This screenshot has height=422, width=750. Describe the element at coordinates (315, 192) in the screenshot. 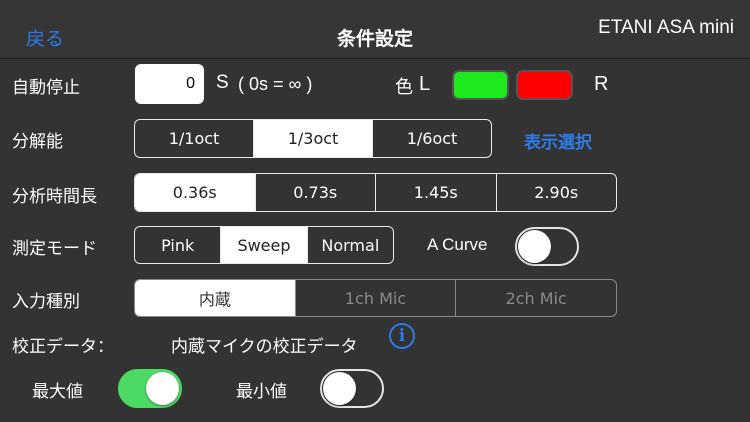

I see `analysis-time-option-0-73s: 0.73s` at that location.